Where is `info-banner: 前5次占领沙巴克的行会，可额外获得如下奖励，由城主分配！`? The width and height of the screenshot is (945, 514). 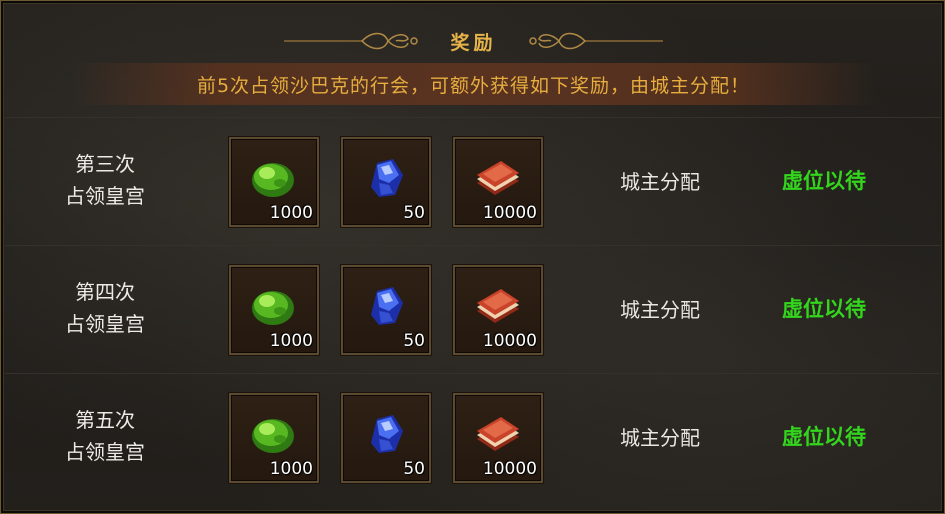
info-banner: 前5次占领沙巴克的行会，可额外获得如下奖励，由城主分配！ is located at coordinates (473, 84).